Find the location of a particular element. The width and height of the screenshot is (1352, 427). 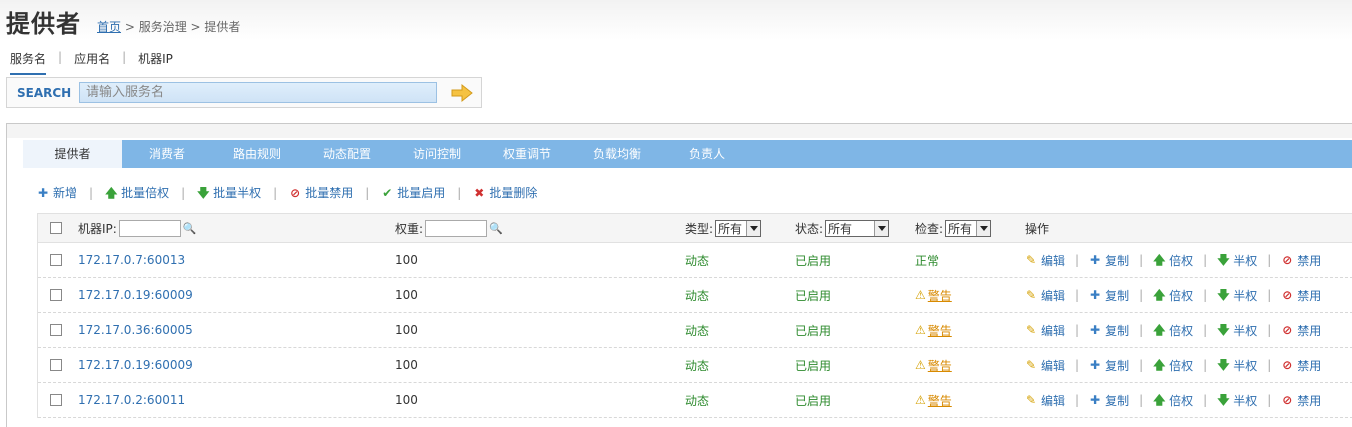

tab-owners: 负责人 is located at coordinates (707, 154).